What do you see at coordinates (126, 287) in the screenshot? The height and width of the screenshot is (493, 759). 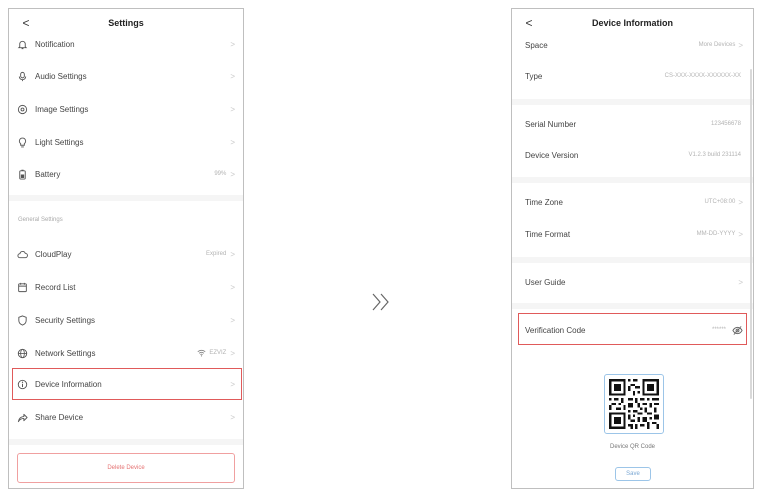 I see `settings-item-record-list: Record List >` at bounding box center [126, 287].